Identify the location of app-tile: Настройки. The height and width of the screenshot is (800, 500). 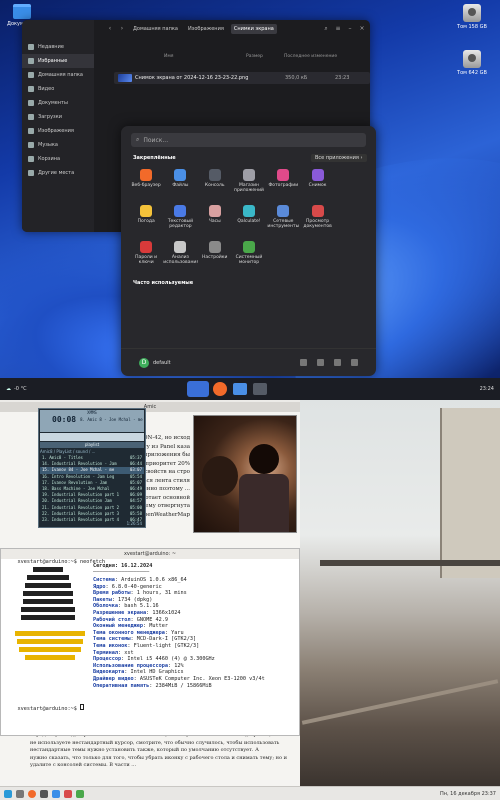
(215, 256).